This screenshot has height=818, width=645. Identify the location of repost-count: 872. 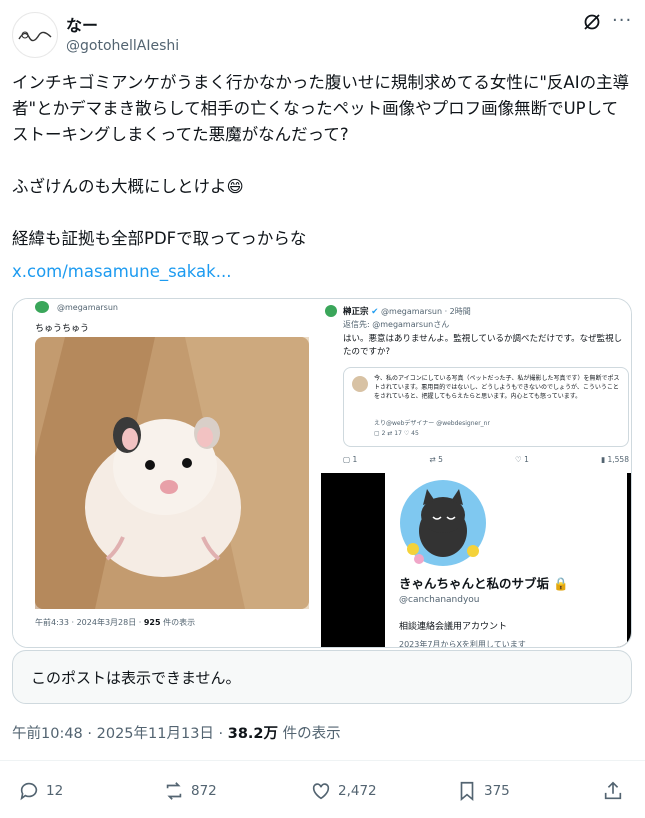
(204, 791).